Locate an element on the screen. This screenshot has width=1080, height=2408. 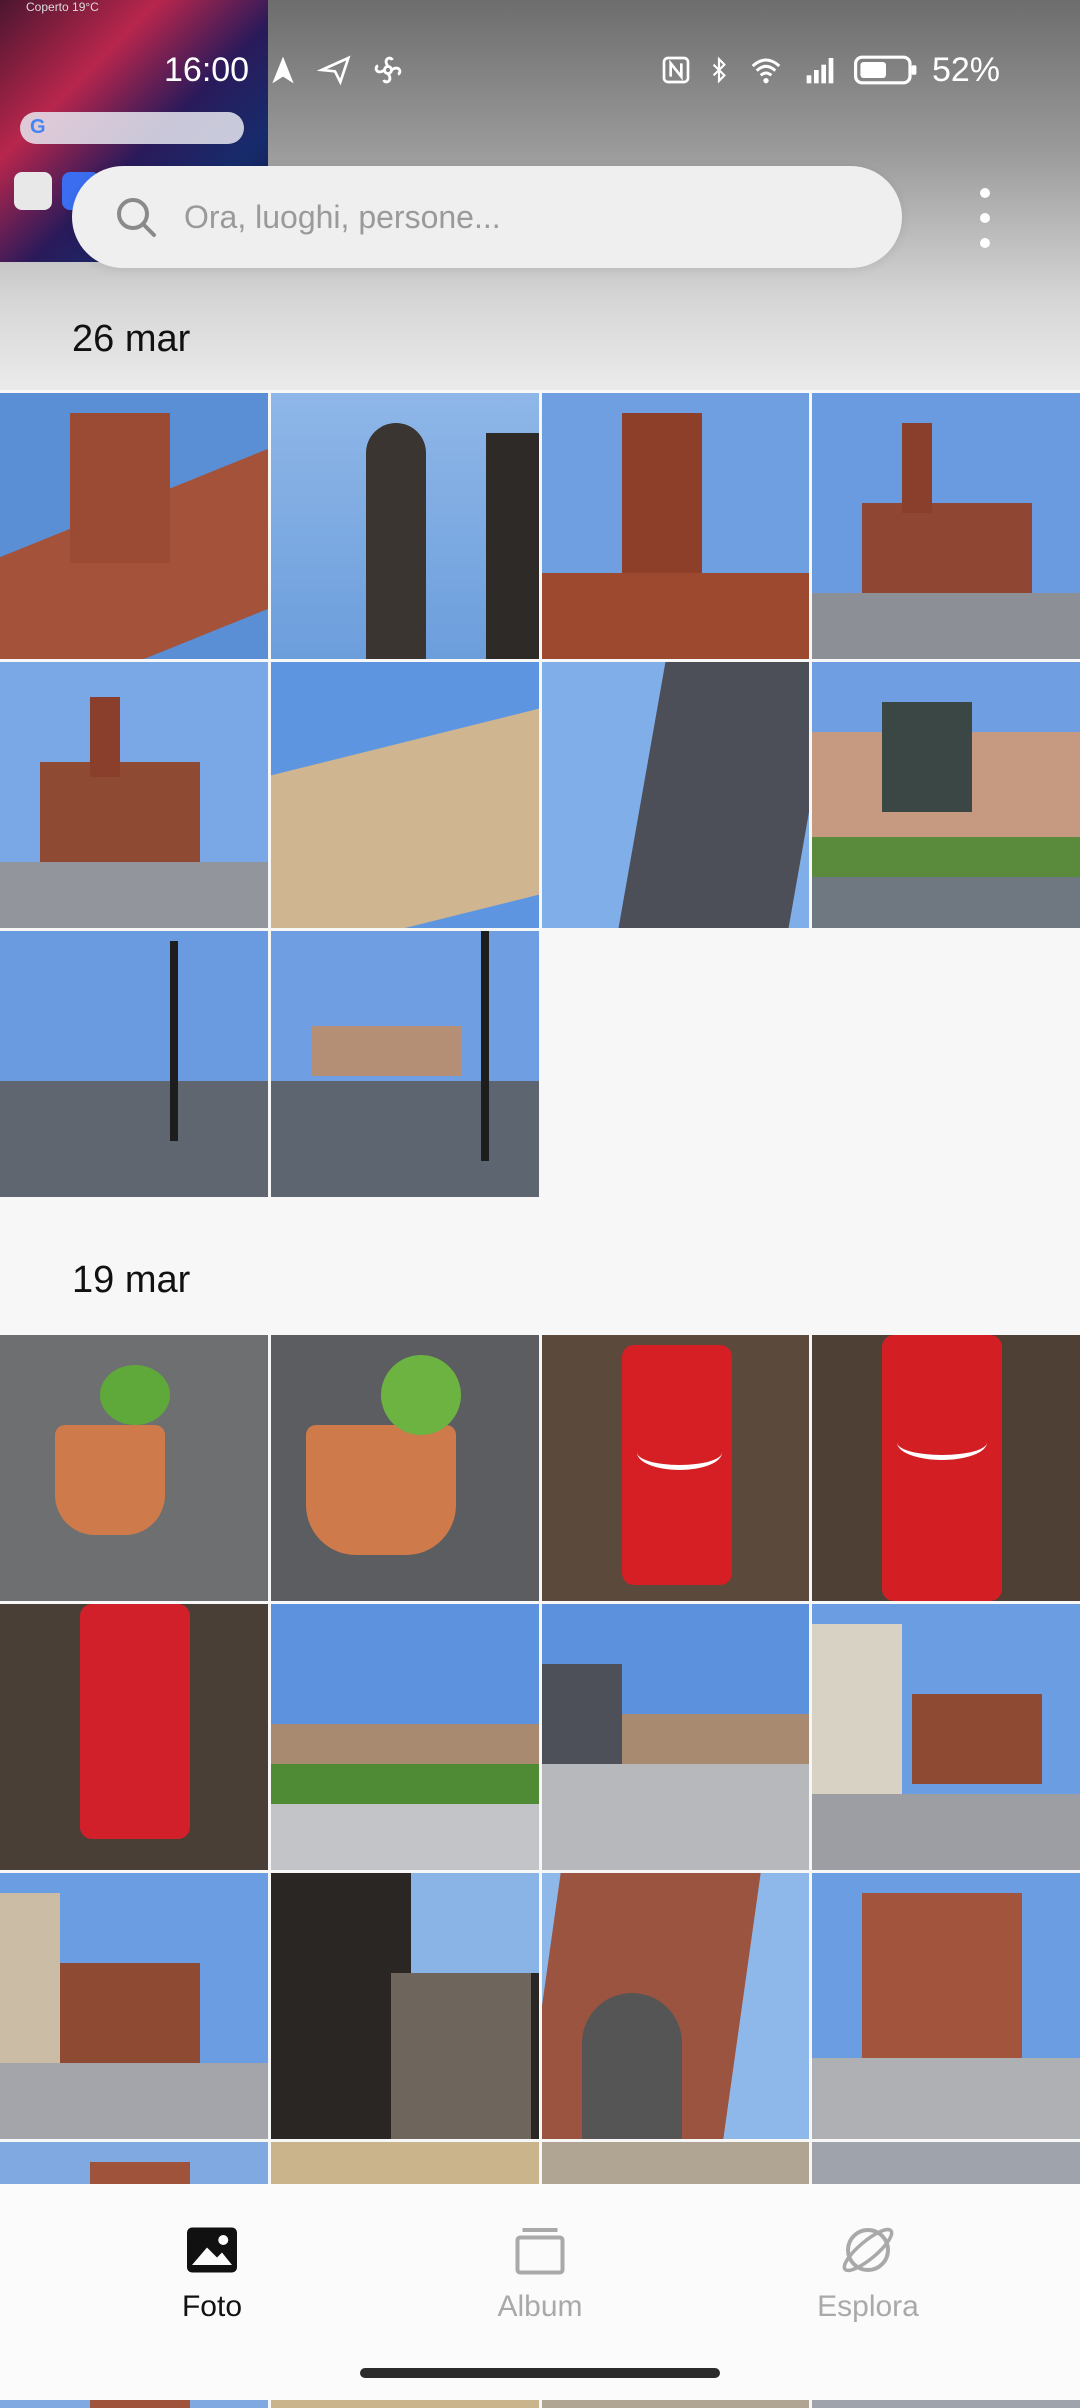
nav-label: Album is located at coordinates (540, 2306).